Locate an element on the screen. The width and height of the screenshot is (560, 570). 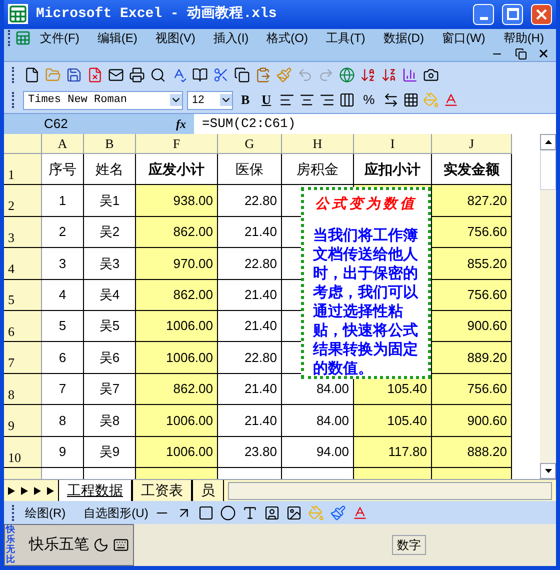
camera-icon is located at coordinates (431, 74).